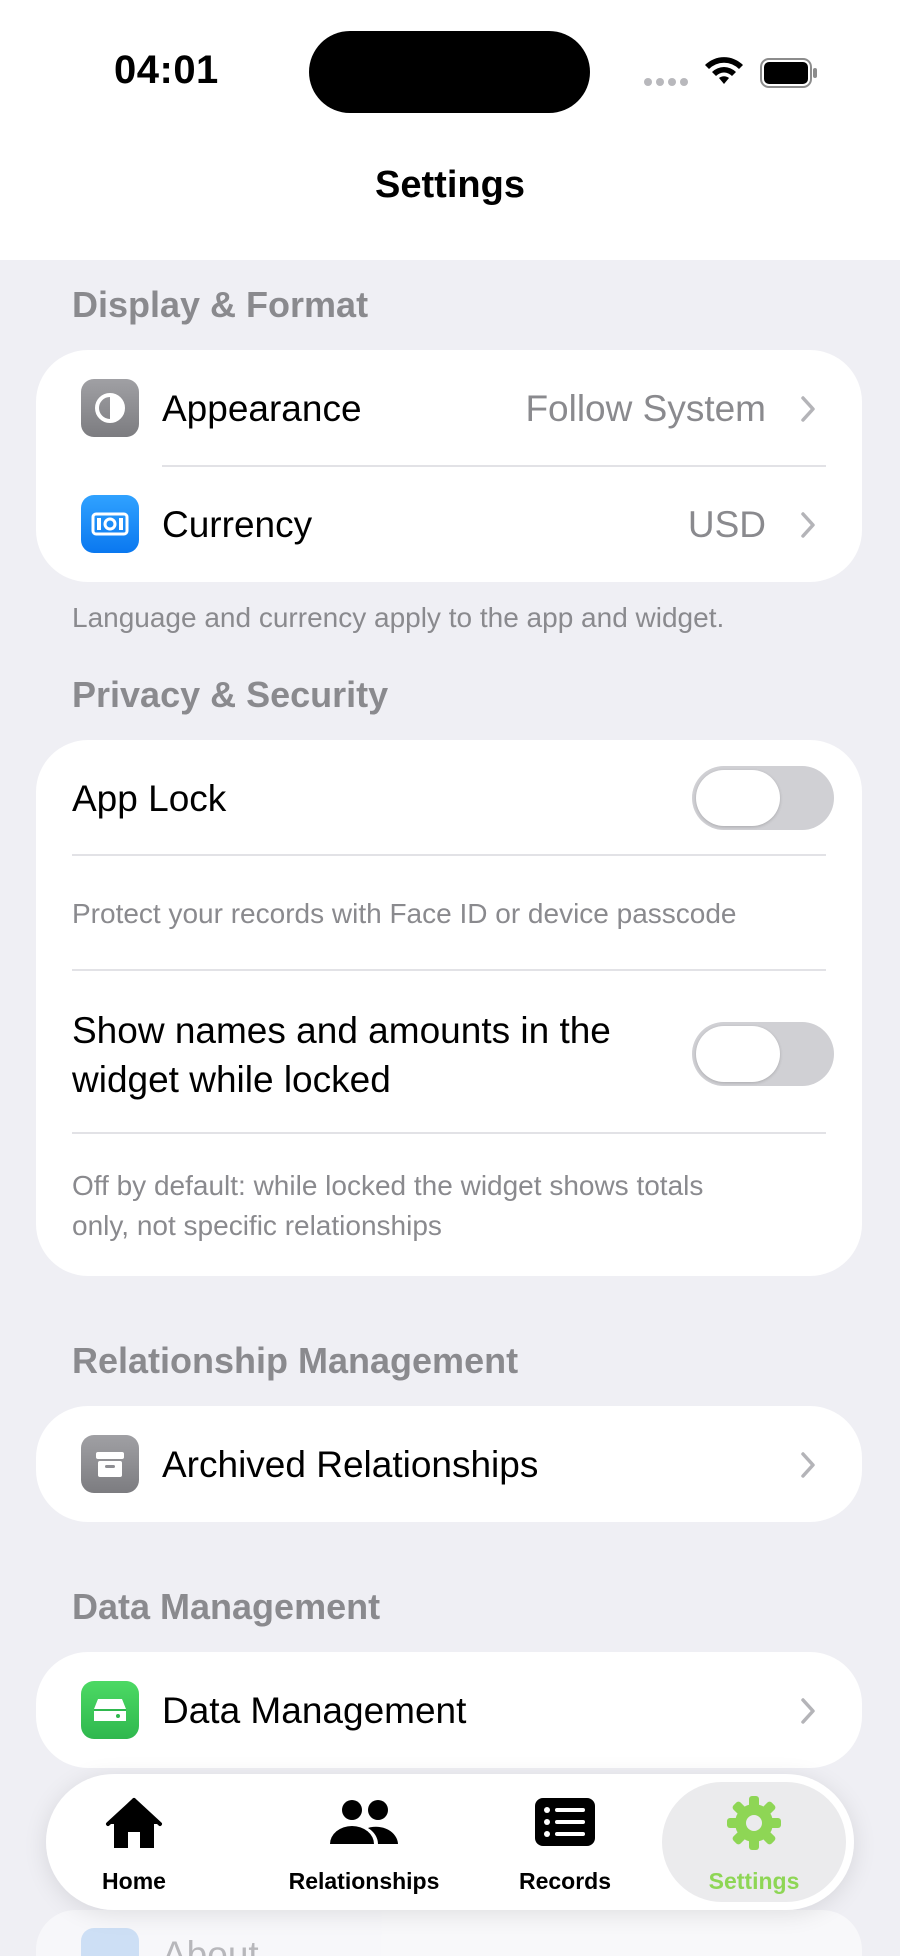  I want to click on widget-desc-line2: only, not specific relationships, so click(257, 1225).